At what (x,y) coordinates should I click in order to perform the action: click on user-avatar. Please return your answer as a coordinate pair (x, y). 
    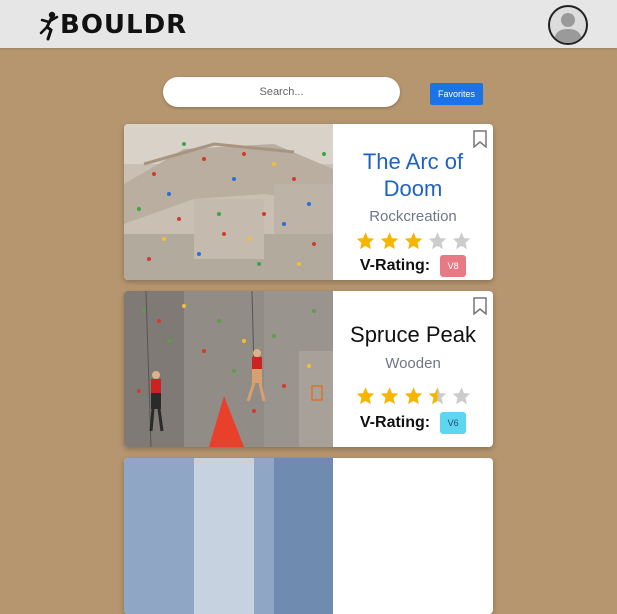
    Looking at the image, I should click on (568, 25).